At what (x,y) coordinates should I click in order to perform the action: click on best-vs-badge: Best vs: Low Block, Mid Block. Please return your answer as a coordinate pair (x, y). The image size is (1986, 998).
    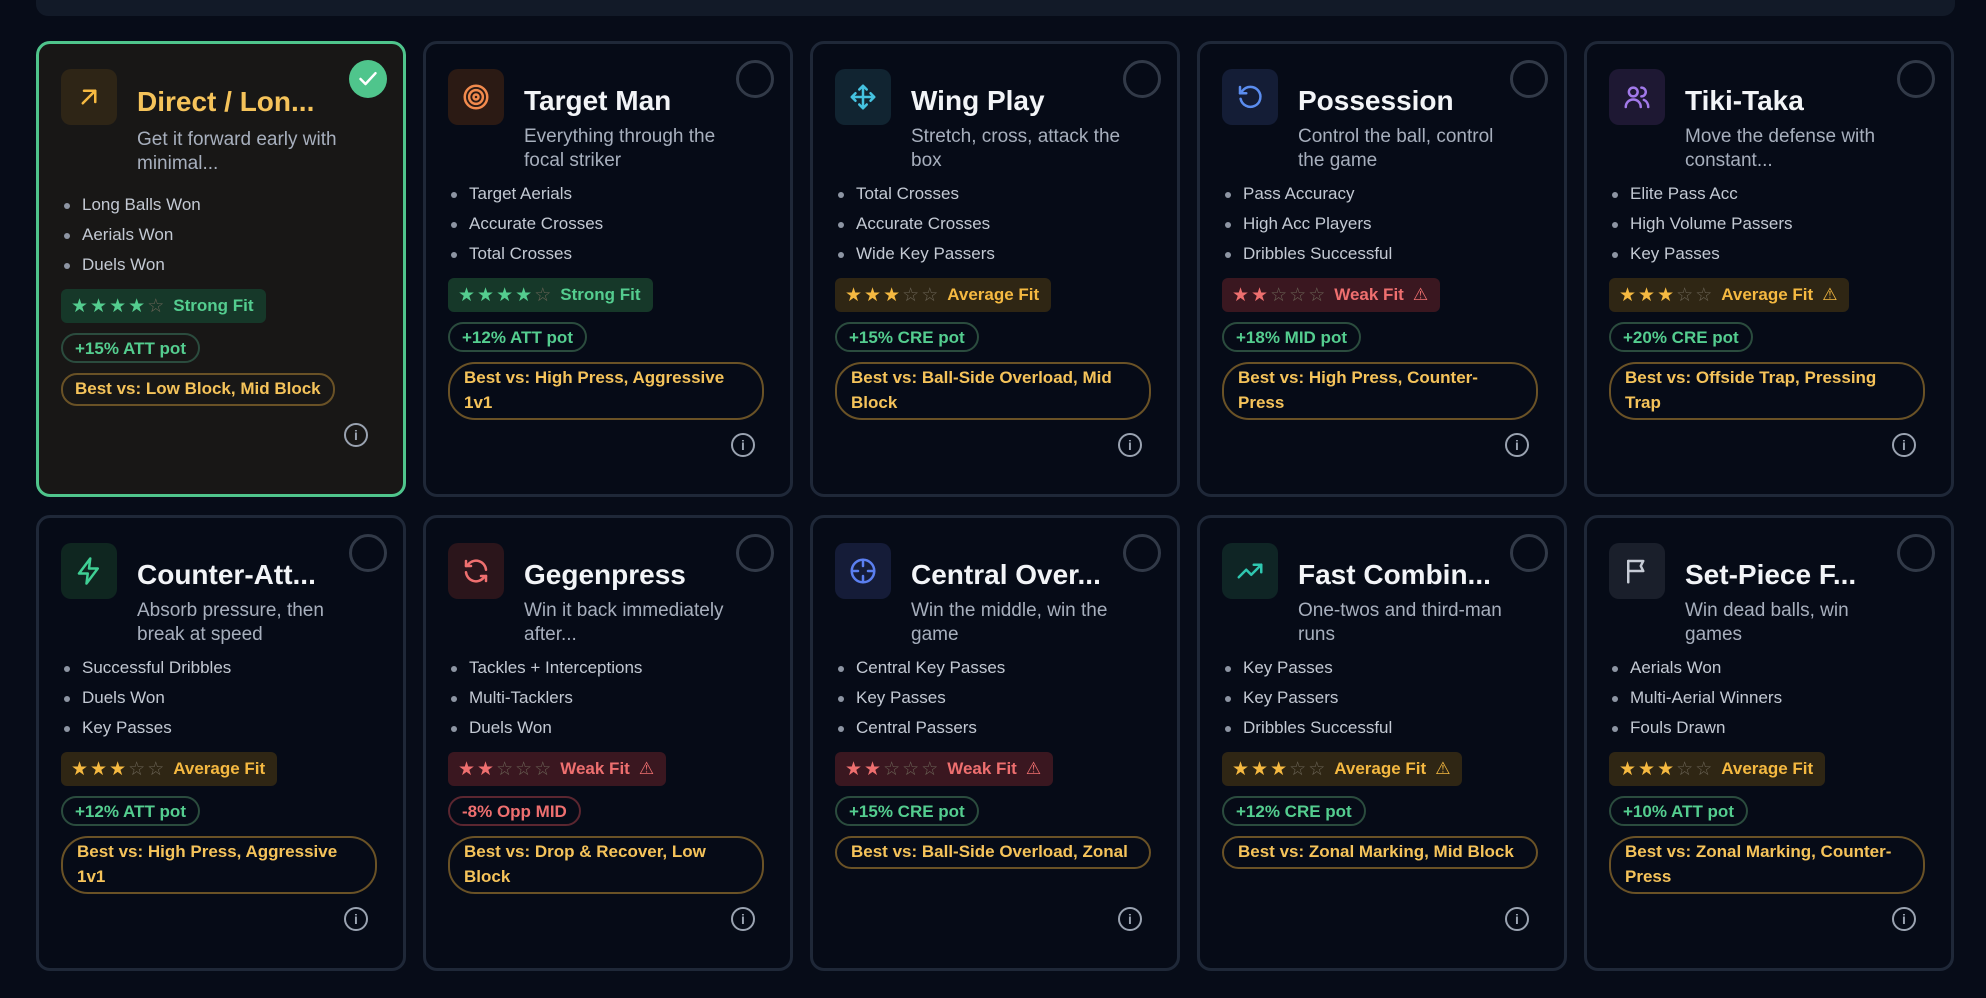
    Looking at the image, I should click on (198, 389).